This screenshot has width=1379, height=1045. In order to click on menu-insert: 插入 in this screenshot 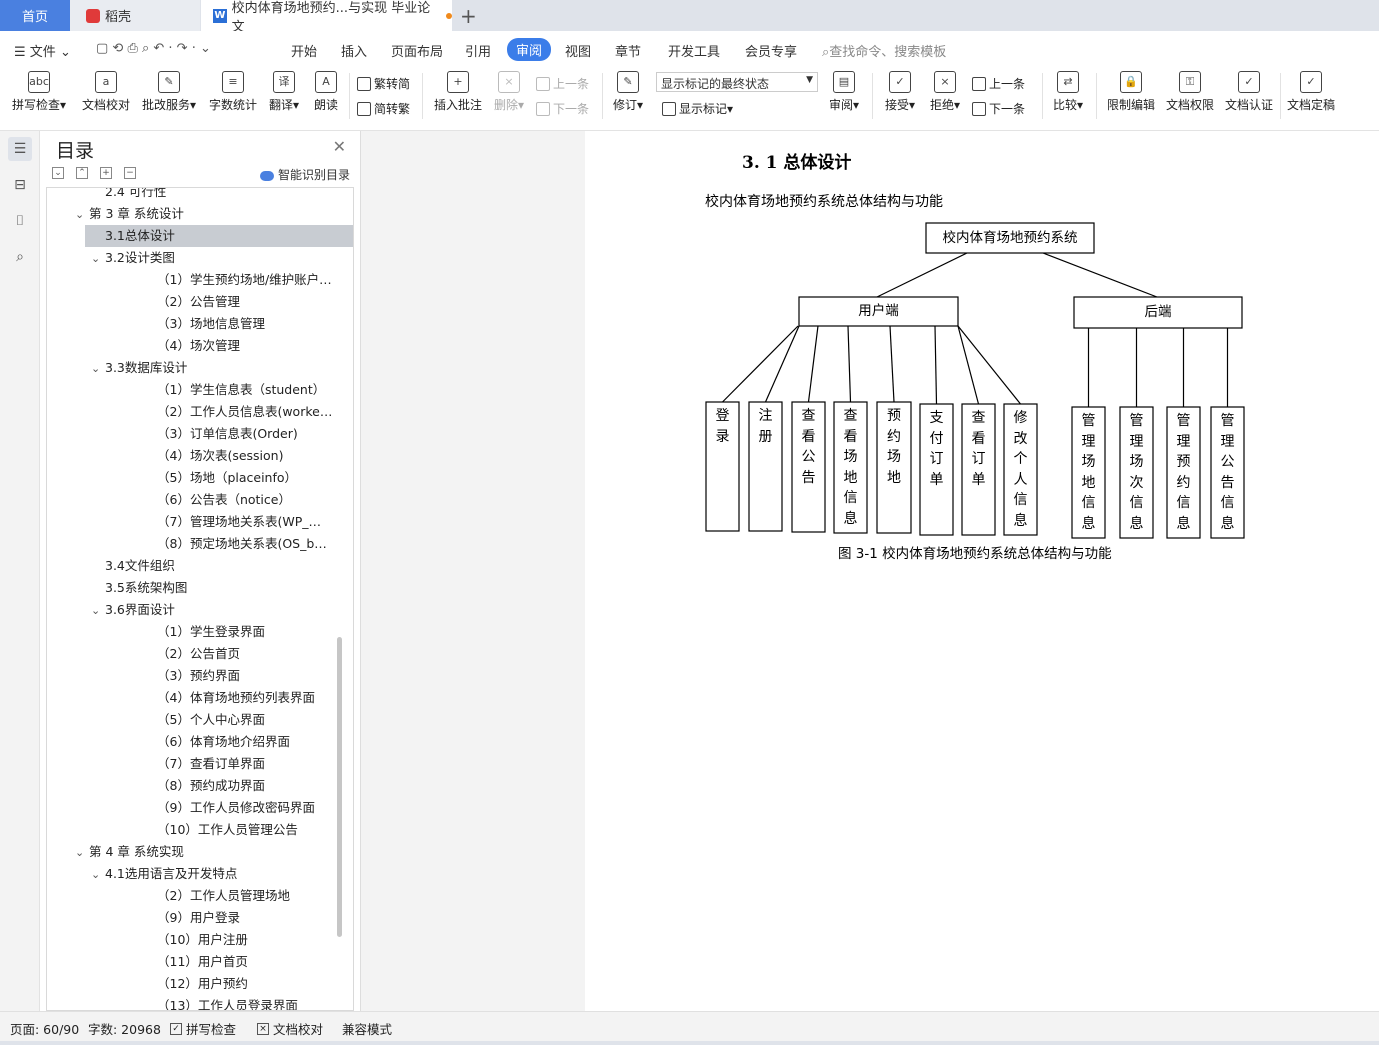, I will do `click(354, 50)`.